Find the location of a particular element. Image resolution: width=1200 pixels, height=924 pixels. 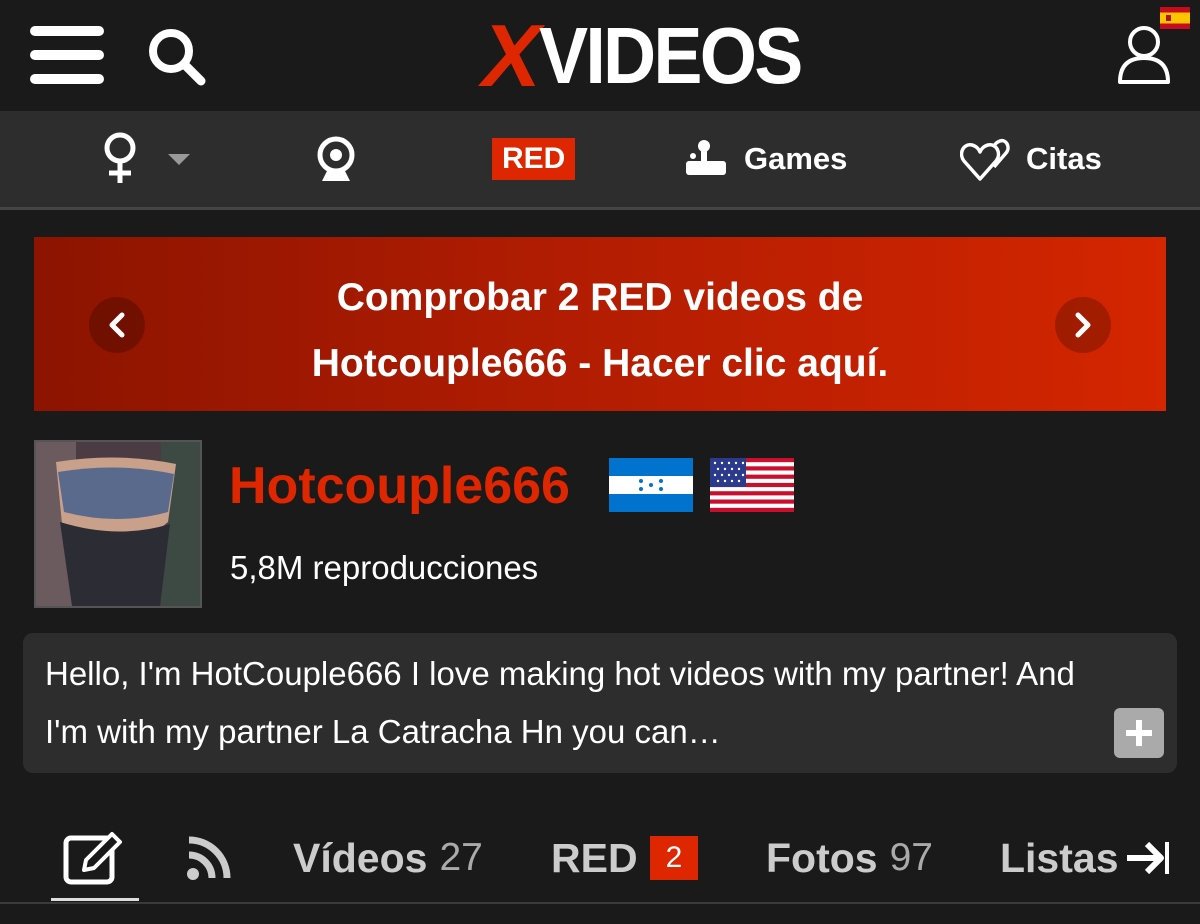

view-count: 5,8M reproducciones is located at coordinates (384, 567).